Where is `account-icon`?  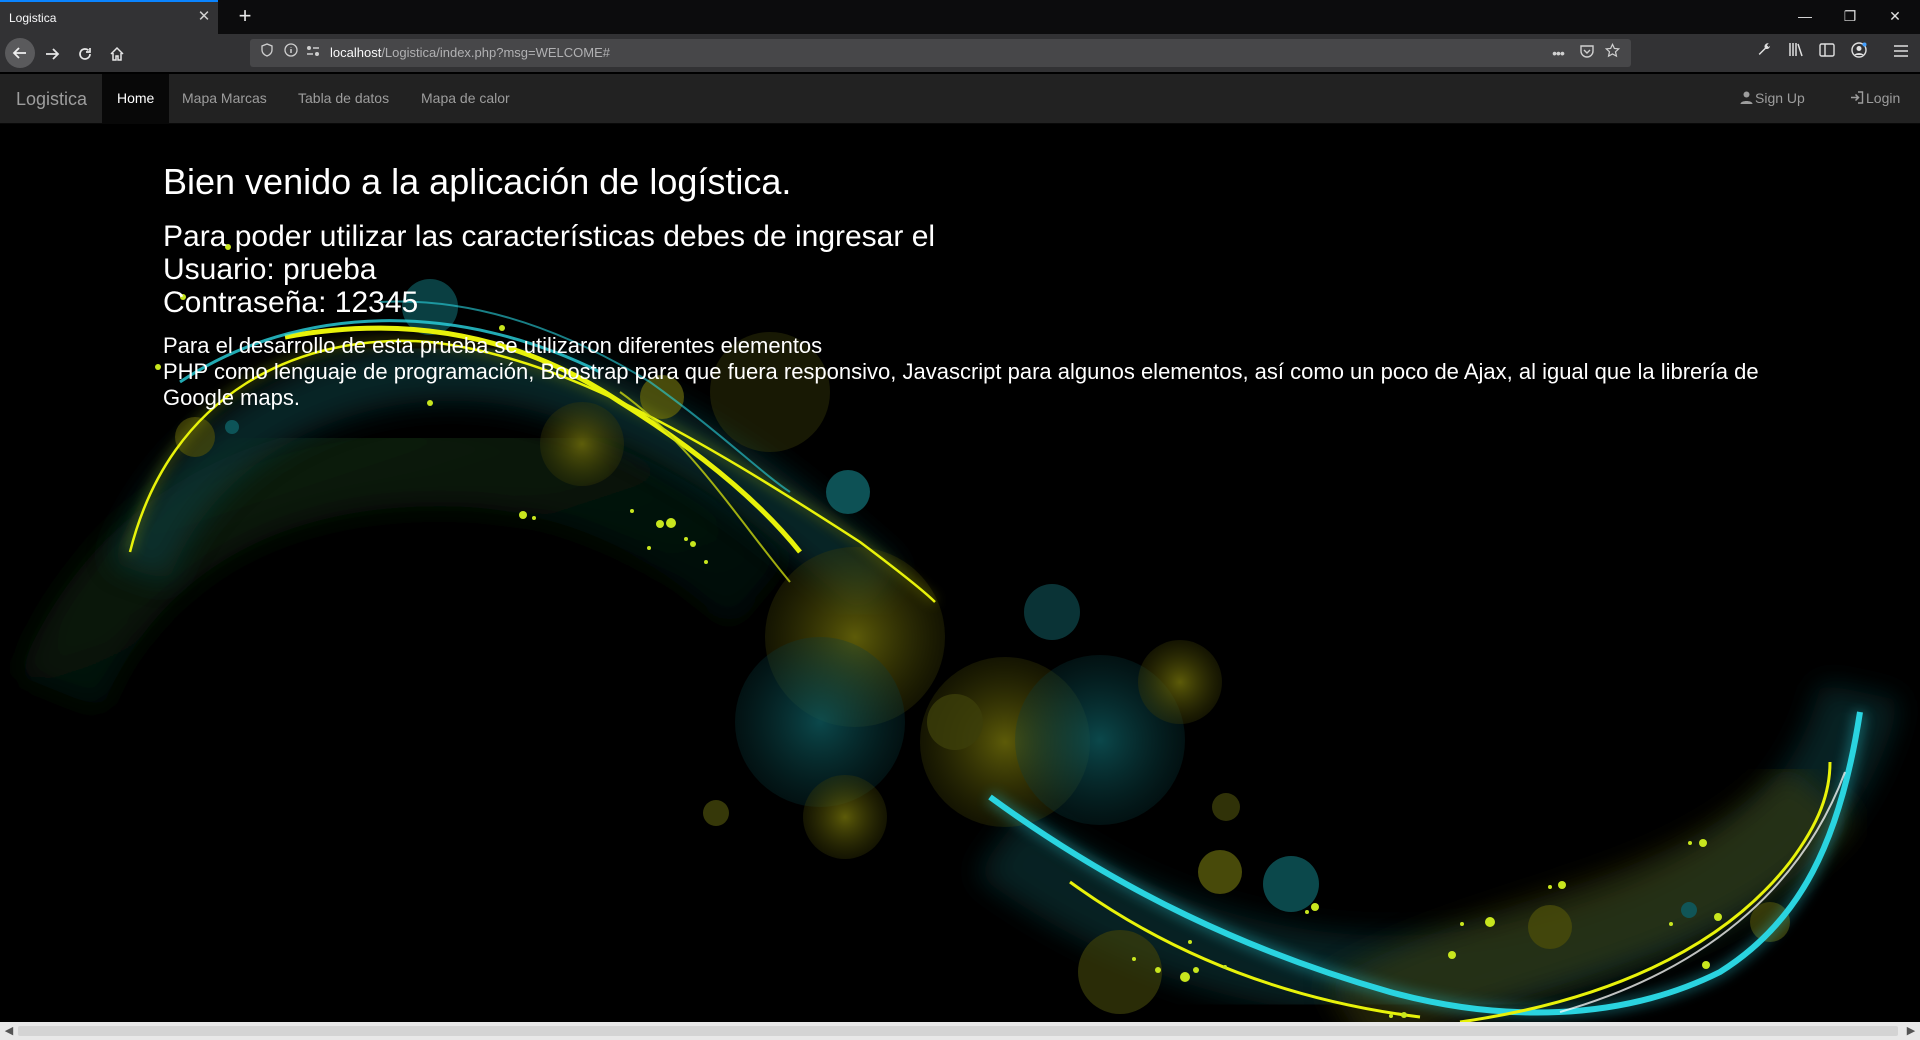 account-icon is located at coordinates (1859, 53).